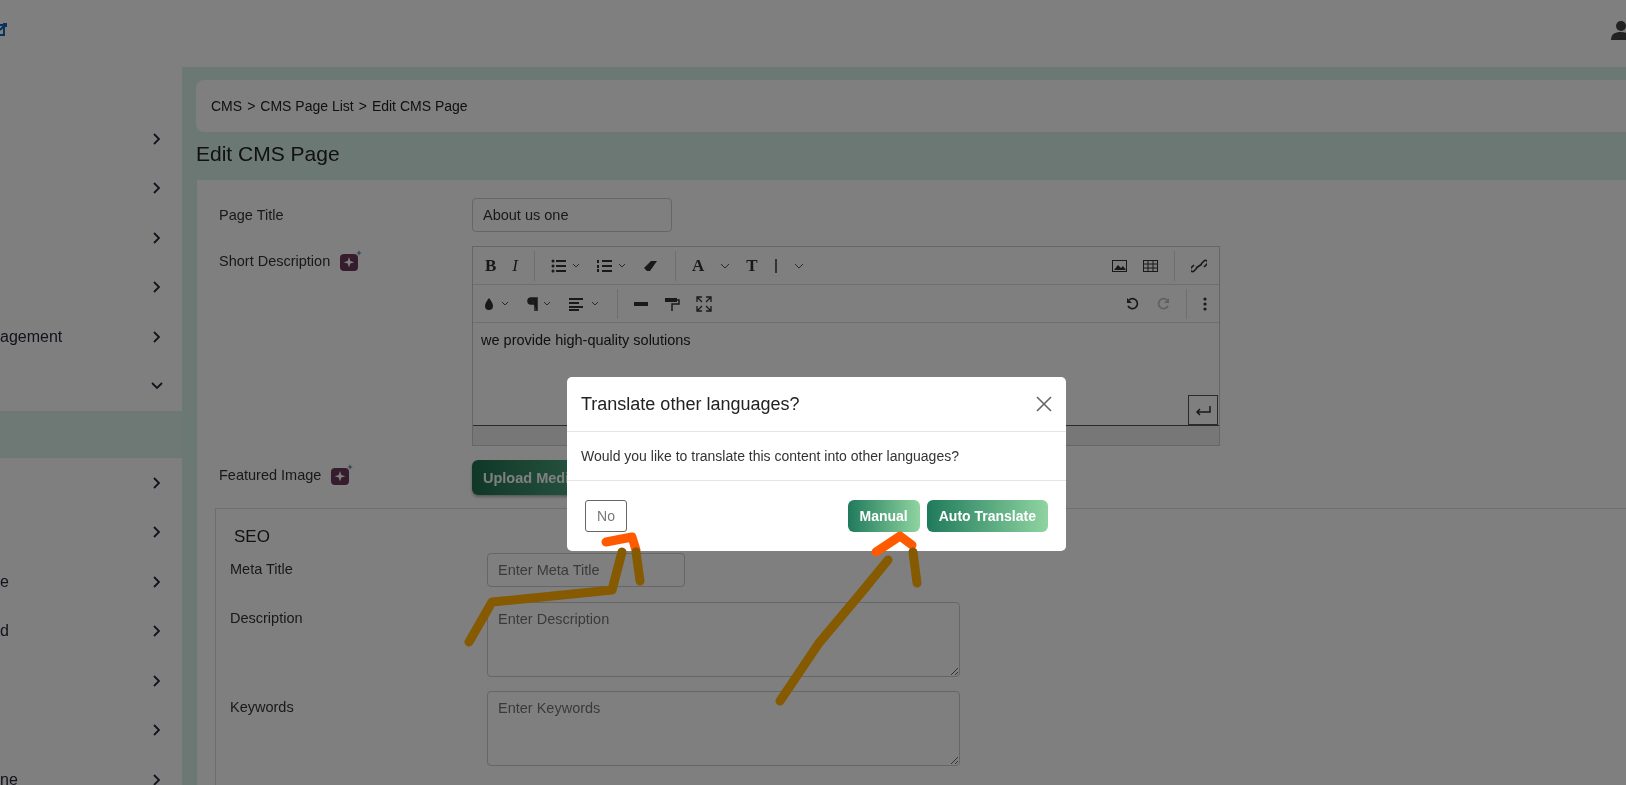  I want to click on fullscreen-icon, so click(704, 303).